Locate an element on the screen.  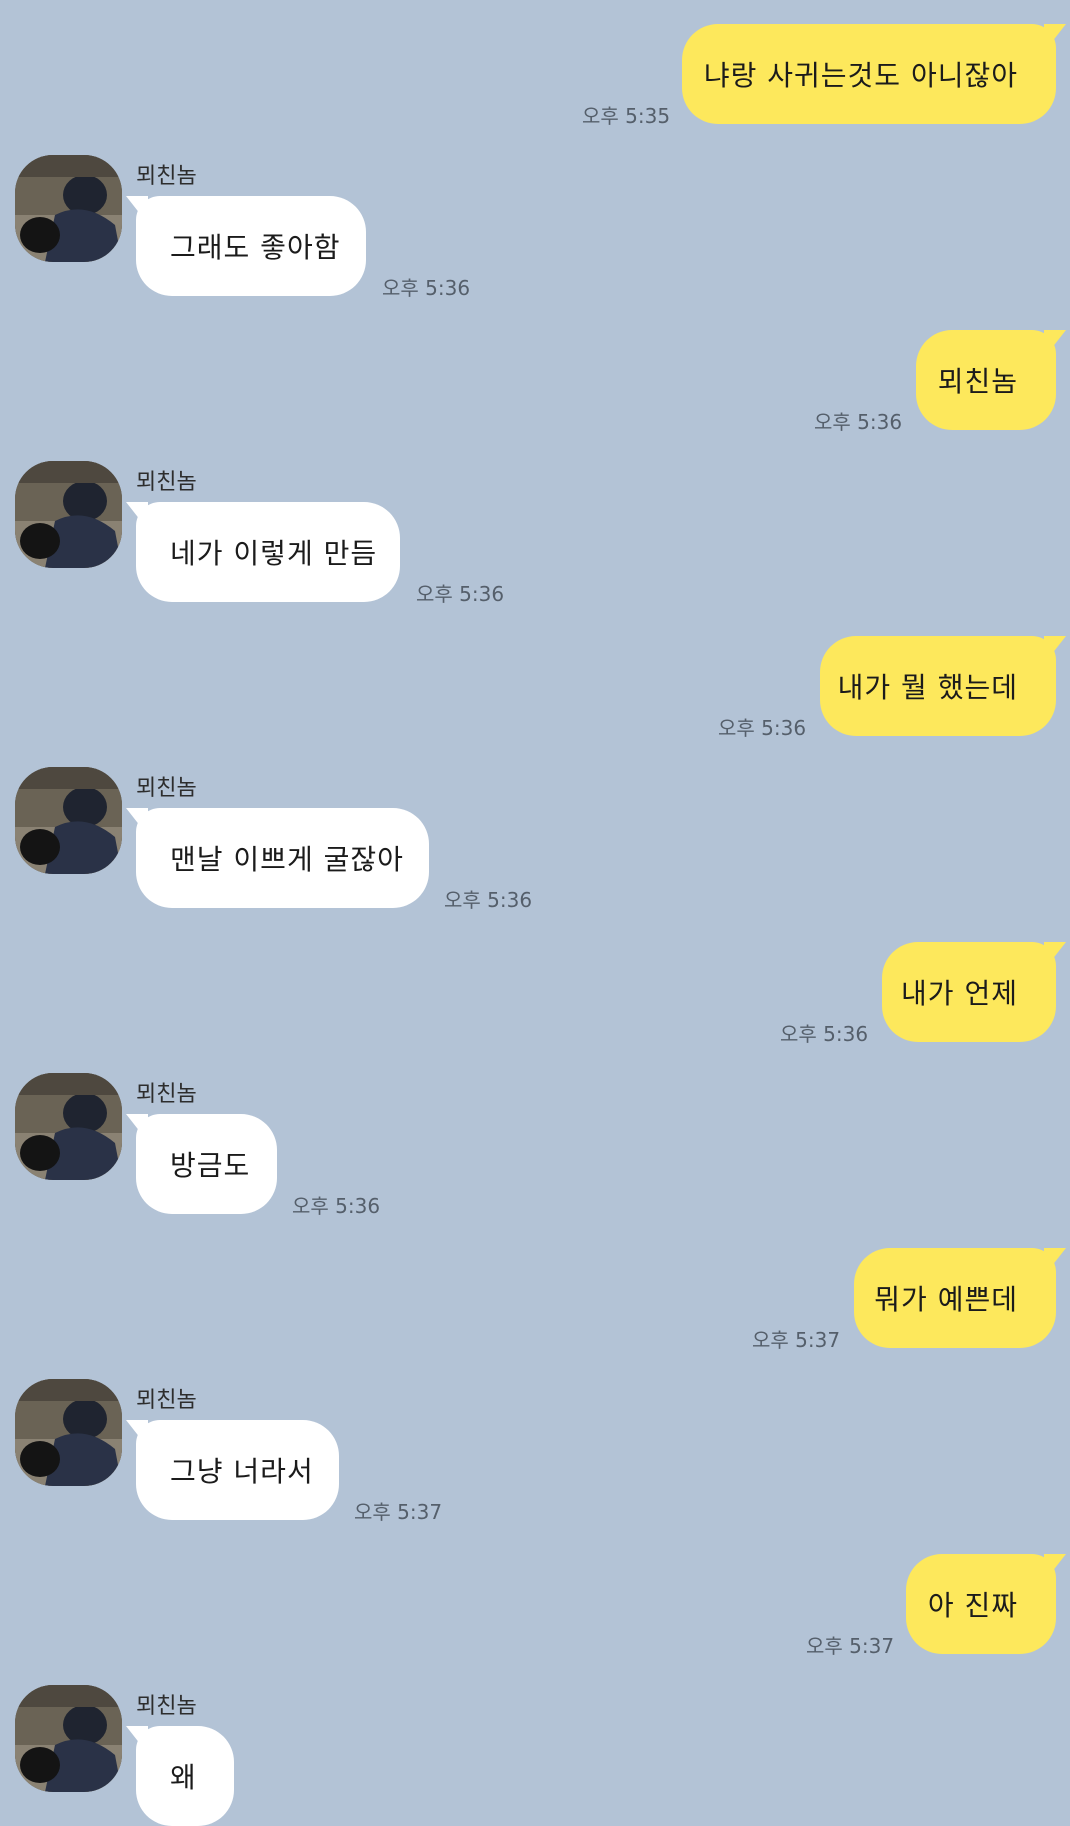
their-message-bubble: 네가 이렇게 만듬 is located at coordinates (263, 552).